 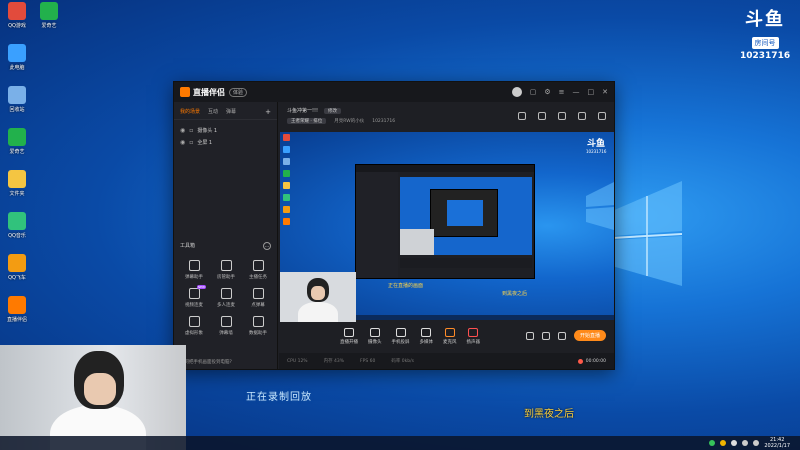 I want to click on camera-switch-icon, so click(x=545, y=335).